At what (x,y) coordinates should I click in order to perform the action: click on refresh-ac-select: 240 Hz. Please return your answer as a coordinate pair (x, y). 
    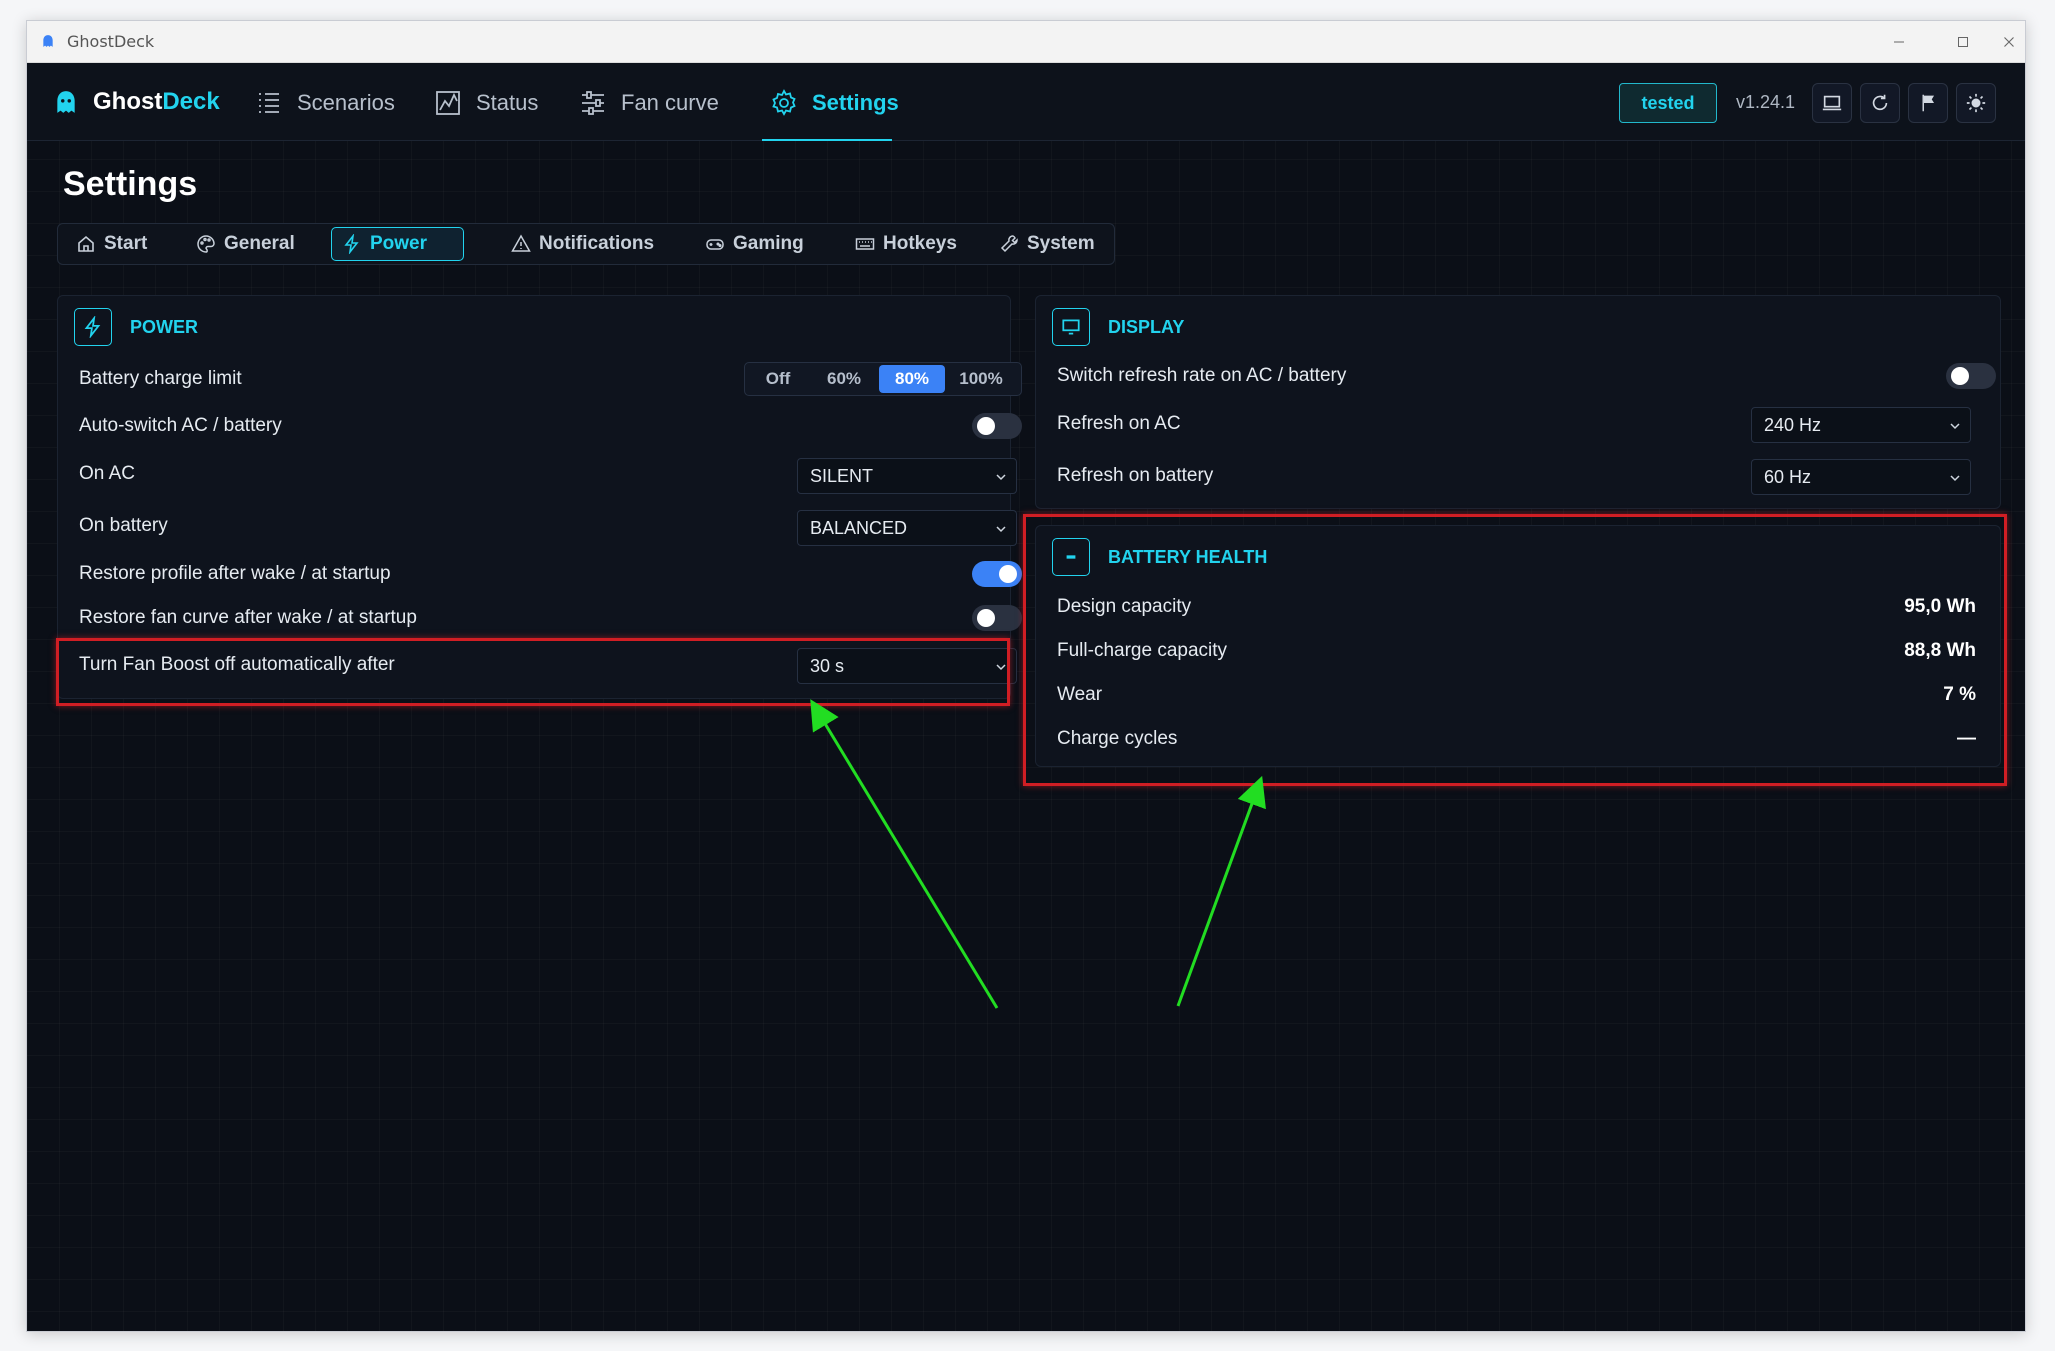
    Looking at the image, I should click on (1861, 425).